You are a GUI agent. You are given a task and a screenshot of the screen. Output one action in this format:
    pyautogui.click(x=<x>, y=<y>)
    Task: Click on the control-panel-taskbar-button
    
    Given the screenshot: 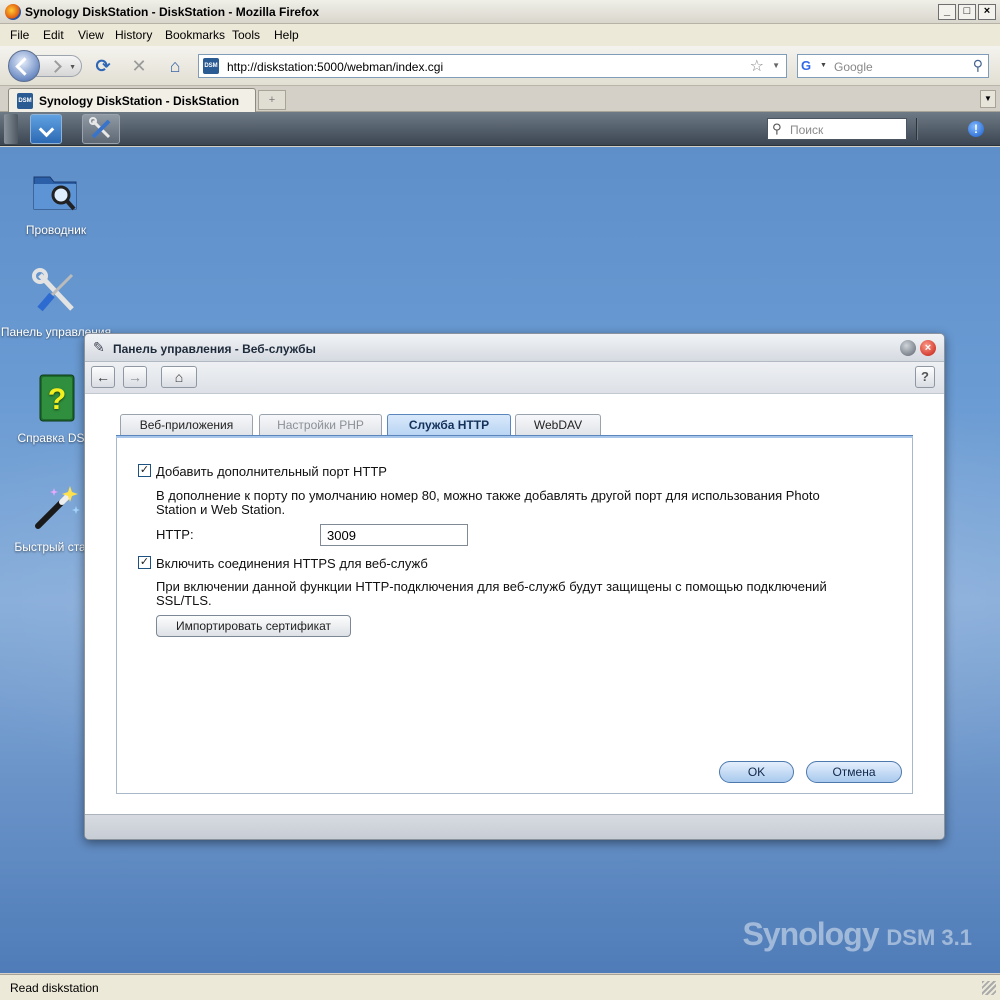 What is the action you would take?
    pyautogui.click(x=101, y=129)
    